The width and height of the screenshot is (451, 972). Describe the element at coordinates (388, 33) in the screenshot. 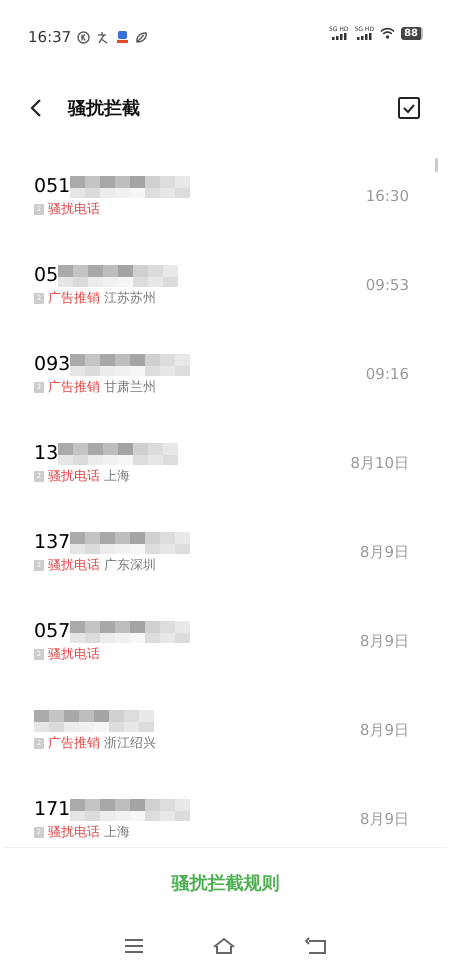

I see `wifi-icon` at that location.